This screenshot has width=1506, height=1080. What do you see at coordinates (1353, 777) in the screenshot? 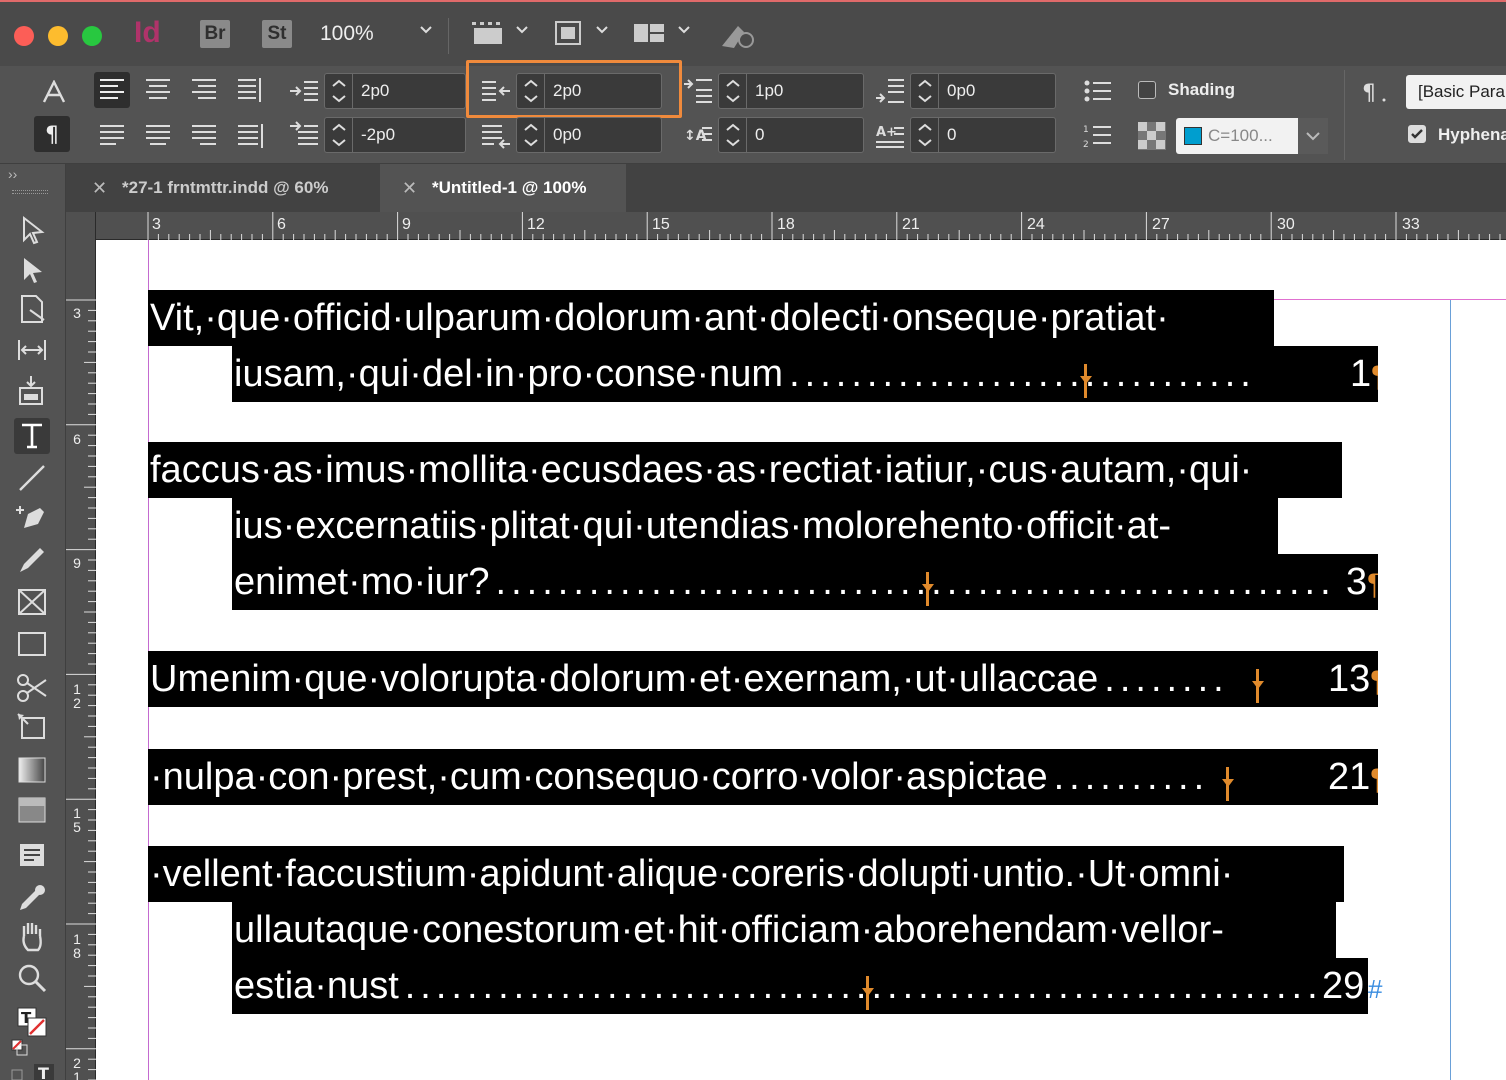
I see `toc-entry-4-page: 21¶` at bounding box center [1353, 777].